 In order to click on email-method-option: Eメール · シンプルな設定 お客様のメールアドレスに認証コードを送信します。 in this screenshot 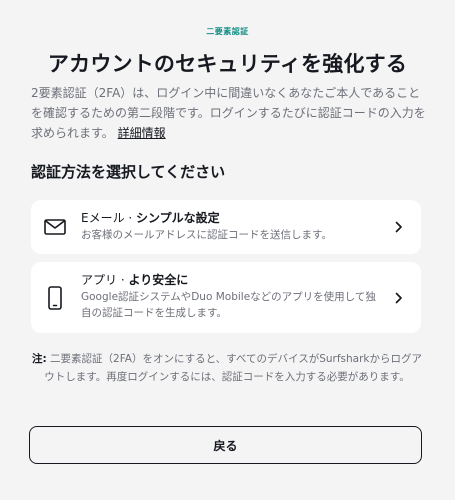, I will do `click(226, 227)`.